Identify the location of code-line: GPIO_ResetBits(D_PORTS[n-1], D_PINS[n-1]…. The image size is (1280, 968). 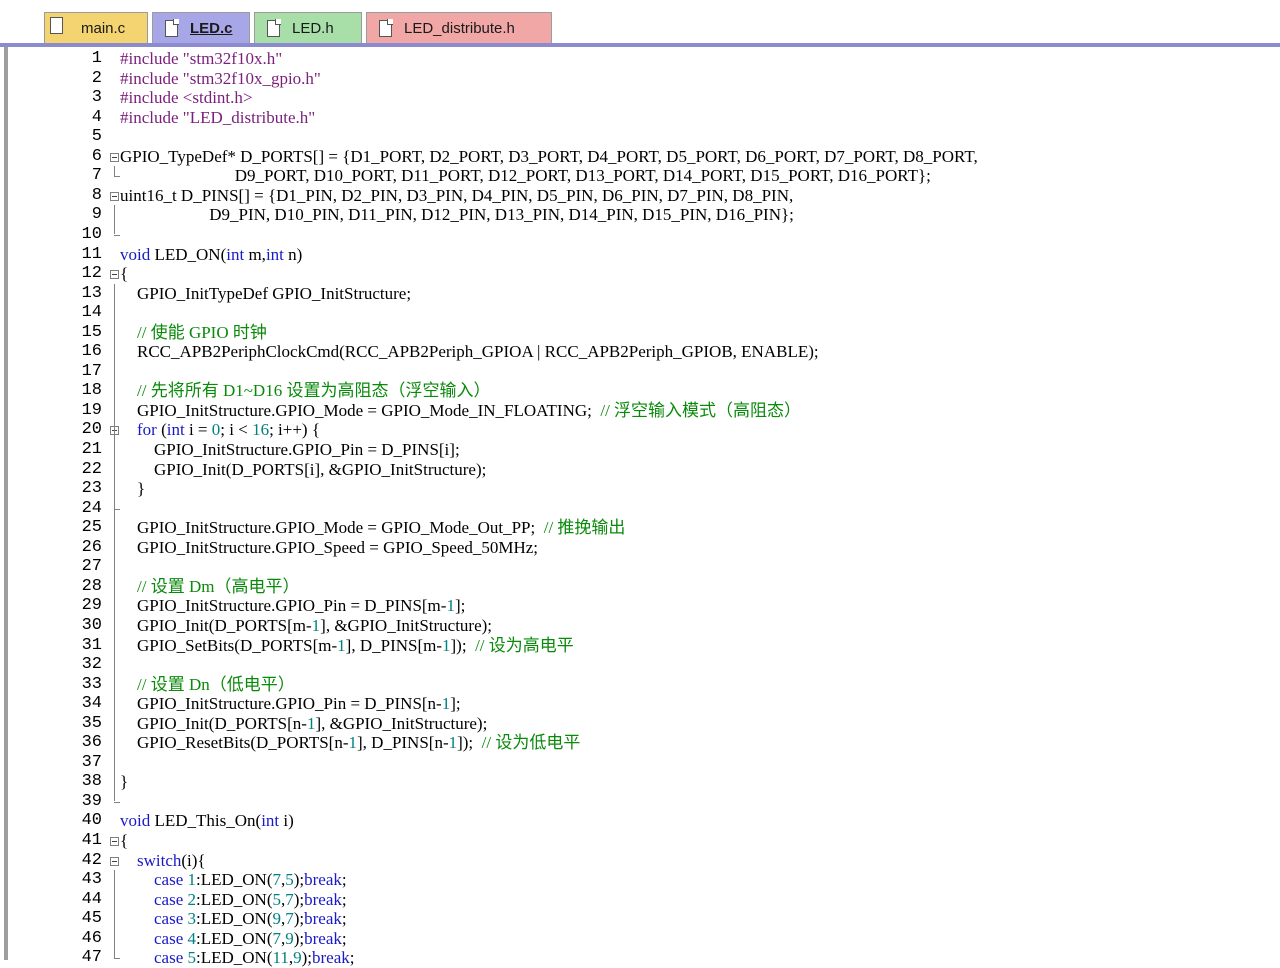
(350, 743).